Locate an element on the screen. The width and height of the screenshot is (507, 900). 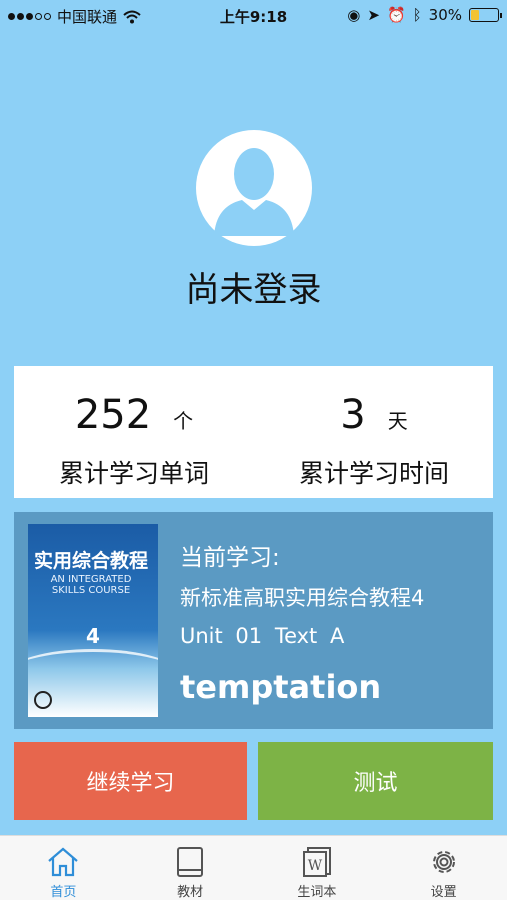
alarm-icon: ⏰ is located at coordinates (396, 15).